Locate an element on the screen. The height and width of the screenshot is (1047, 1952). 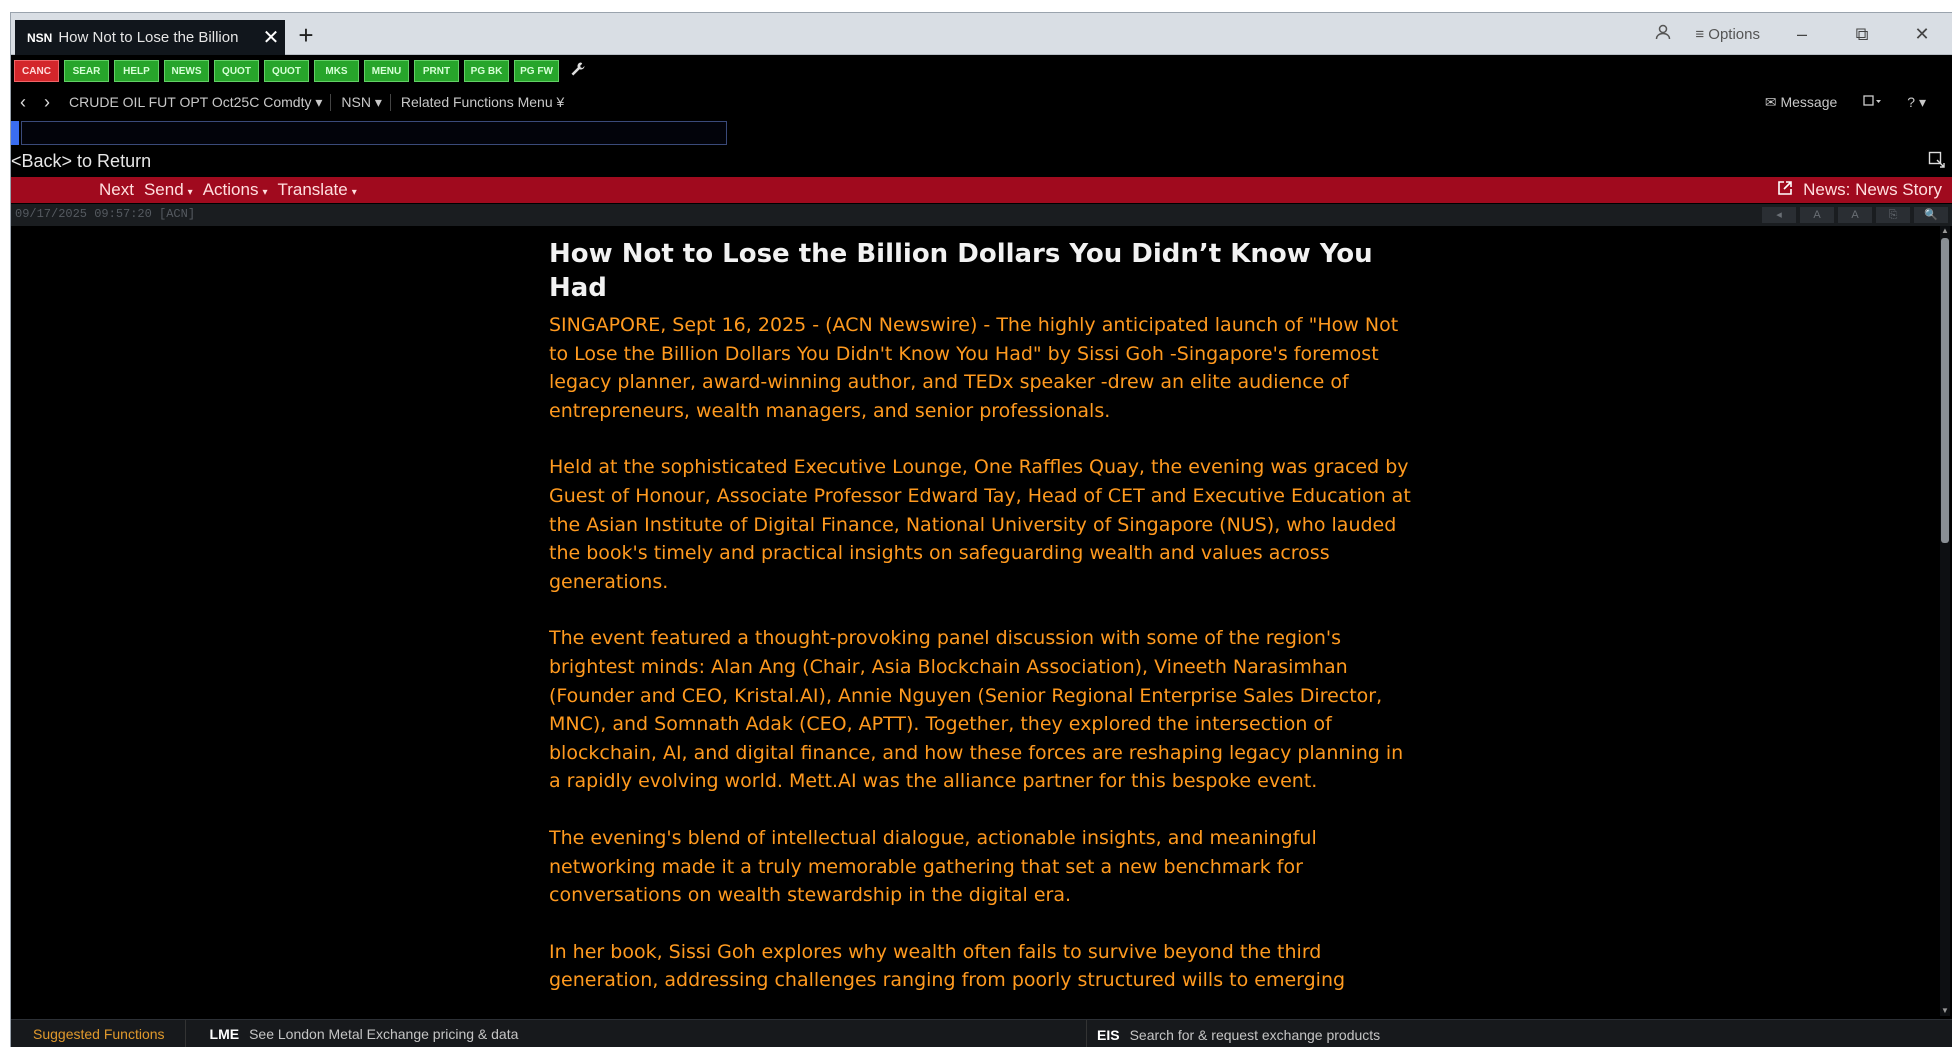
forward-arrow-icon: › is located at coordinates (47, 102).